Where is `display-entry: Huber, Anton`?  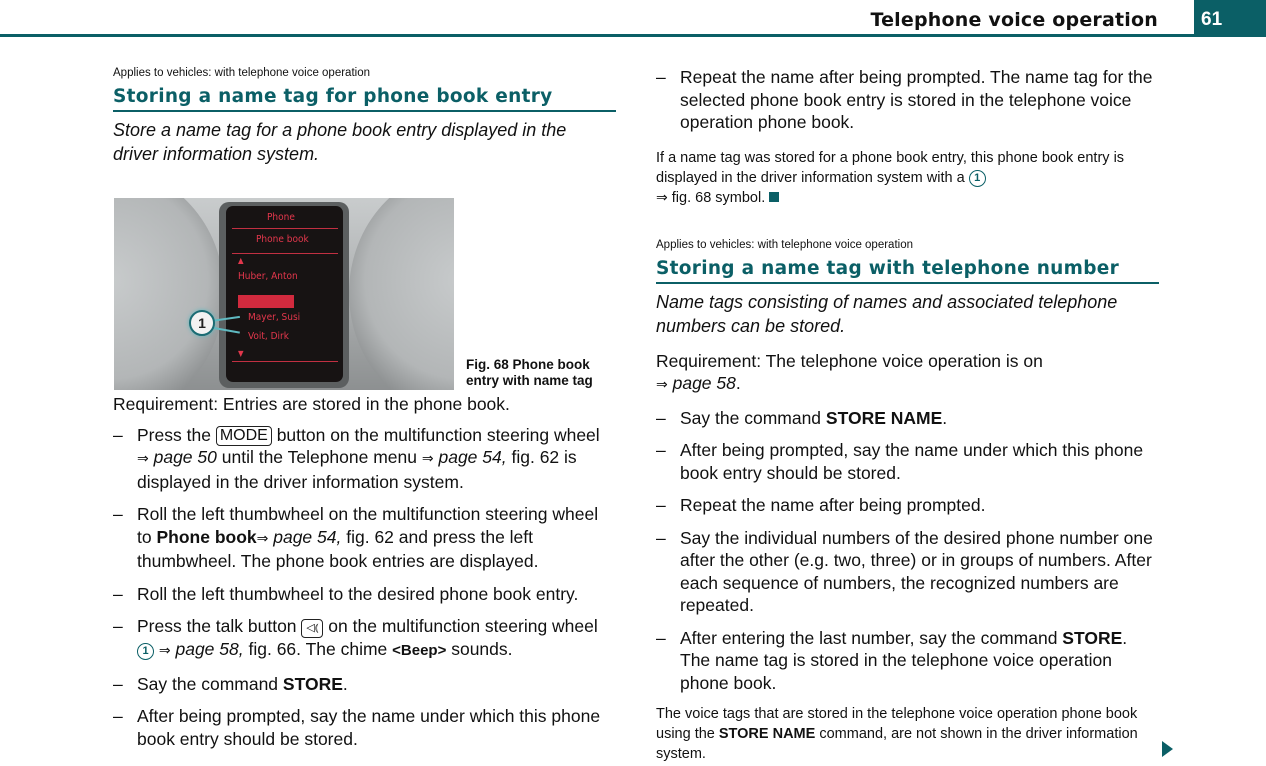
display-entry: Huber, Anton is located at coordinates (268, 276).